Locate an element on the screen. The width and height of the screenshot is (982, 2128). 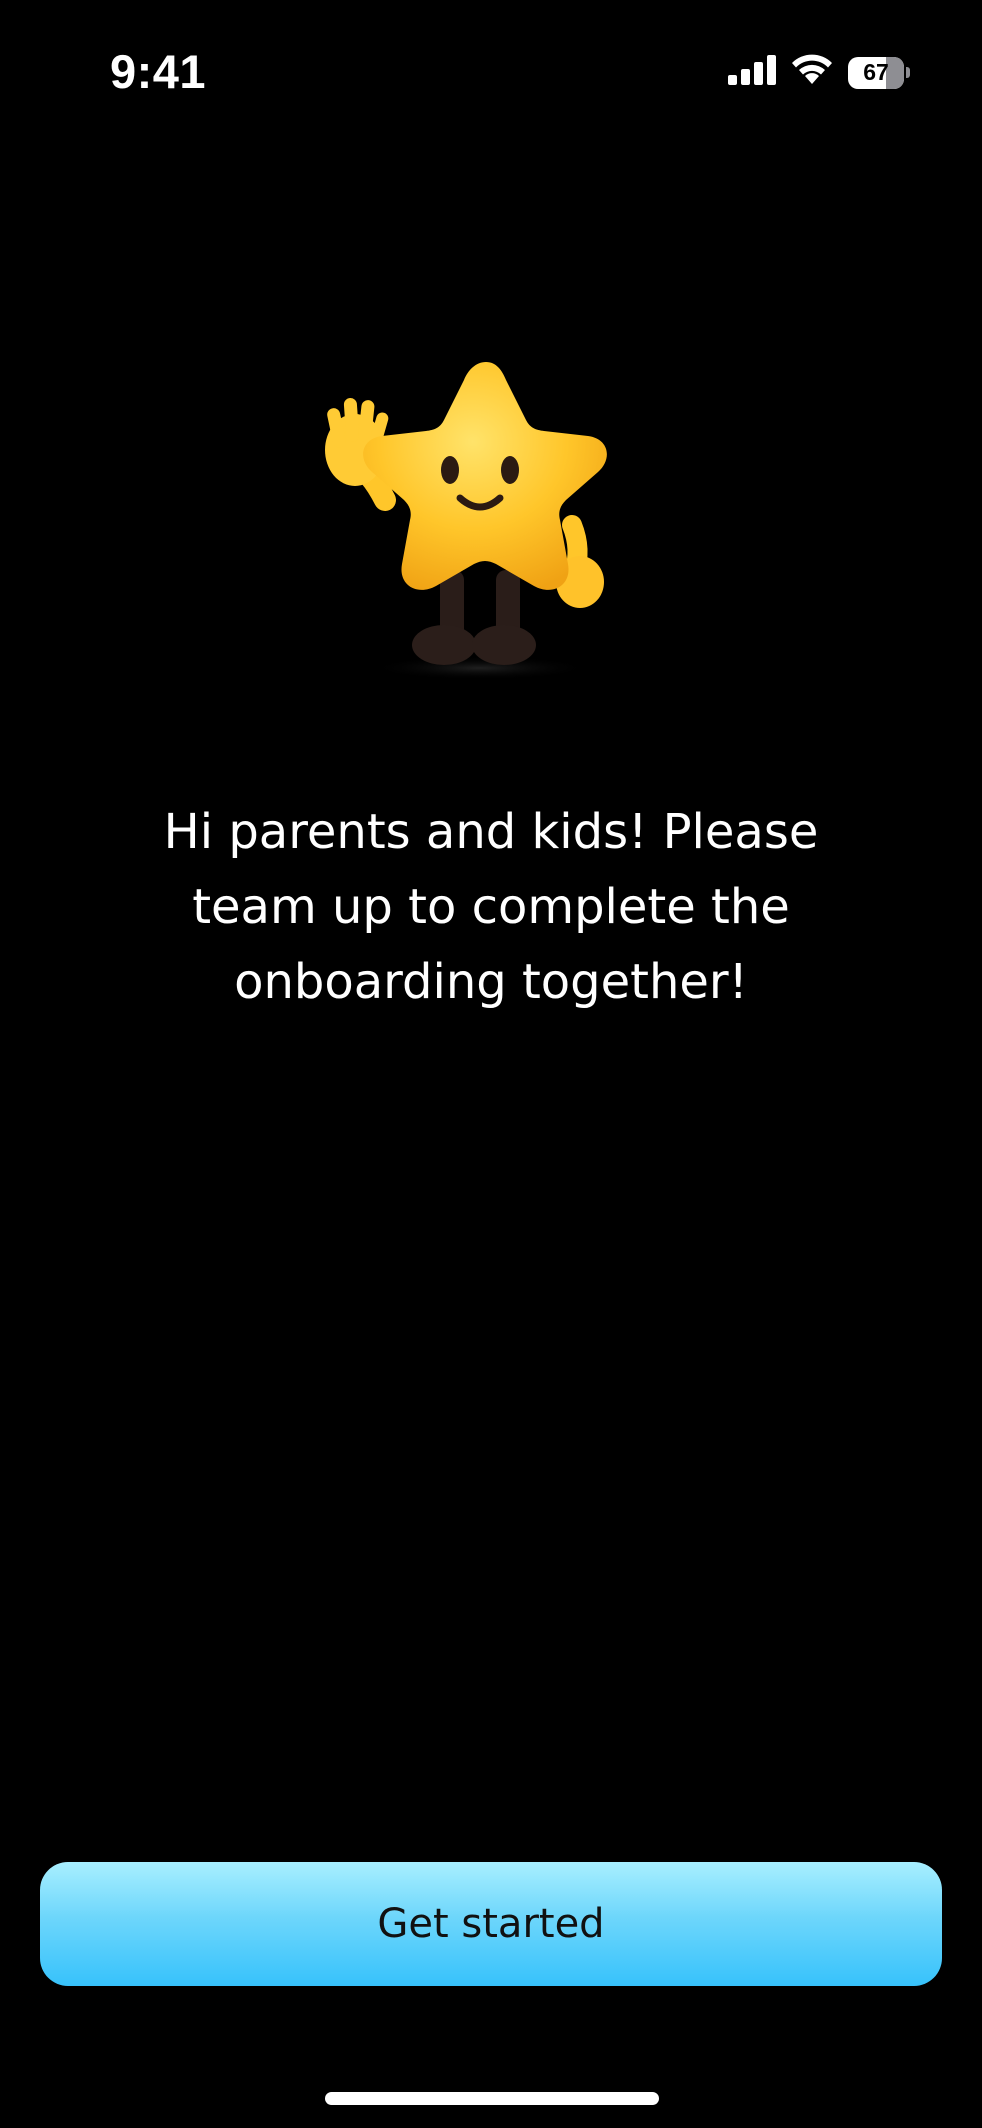
battery-icon: 67 is located at coordinates (879, 72).